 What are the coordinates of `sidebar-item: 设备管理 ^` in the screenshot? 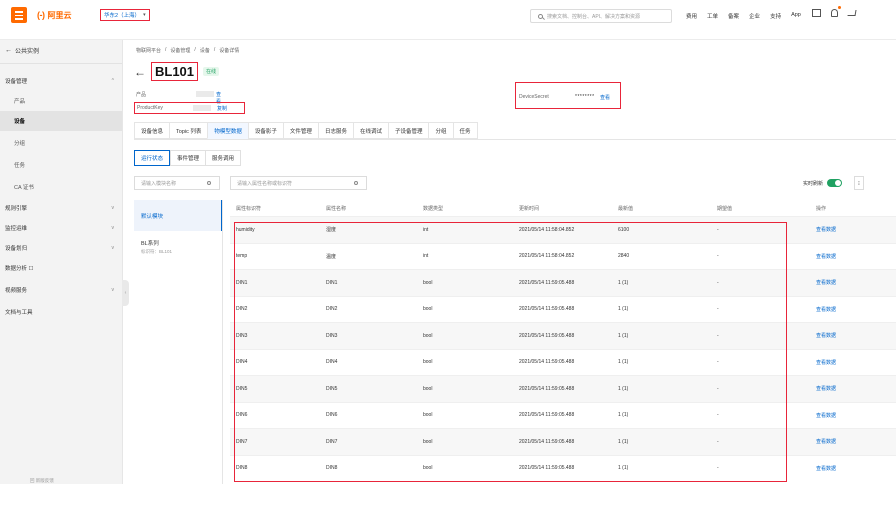 It's located at (61, 81).